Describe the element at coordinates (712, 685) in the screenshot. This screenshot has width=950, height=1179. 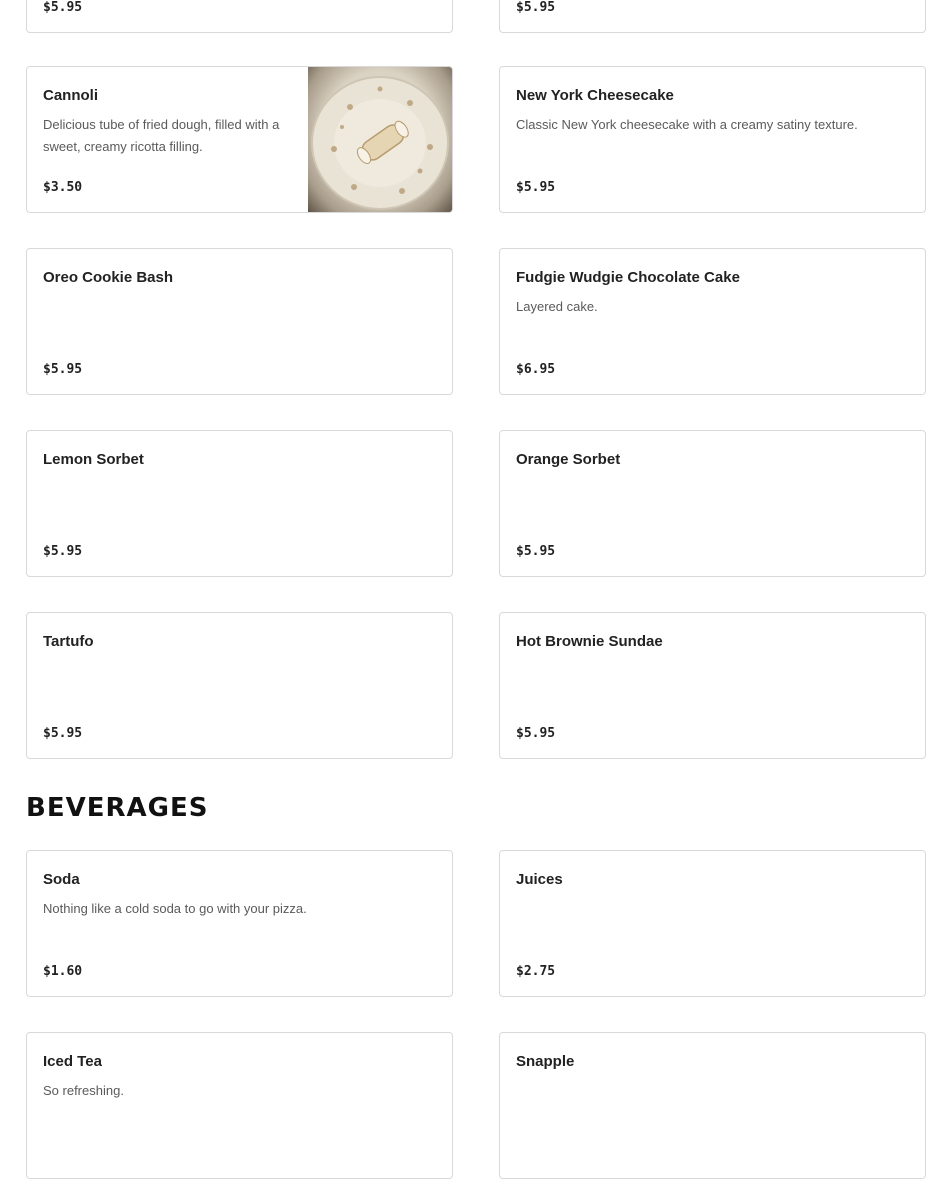
I see `menu-item-card-hot-brownie-sundae: Hot Brownie Sundae $5.95` at that location.